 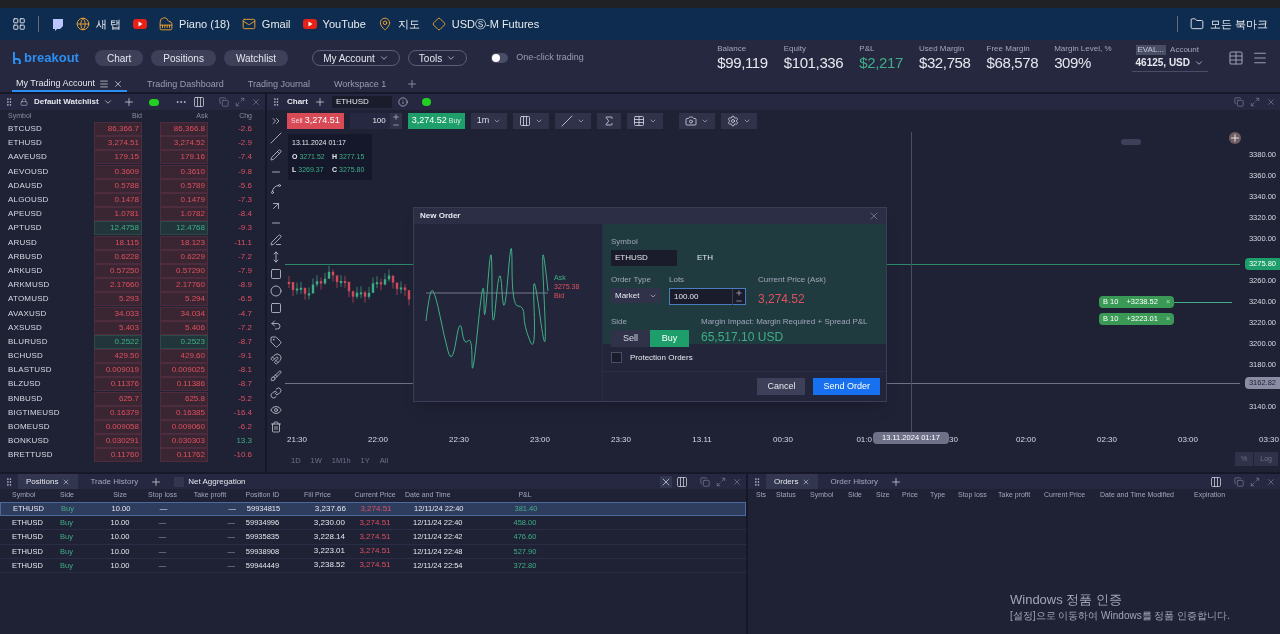 What do you see at coordinates (1169, 58) in the screenshot?
I see `account-selector: EVAL... Account 46125, USD` at bounding box center [1169, 58].